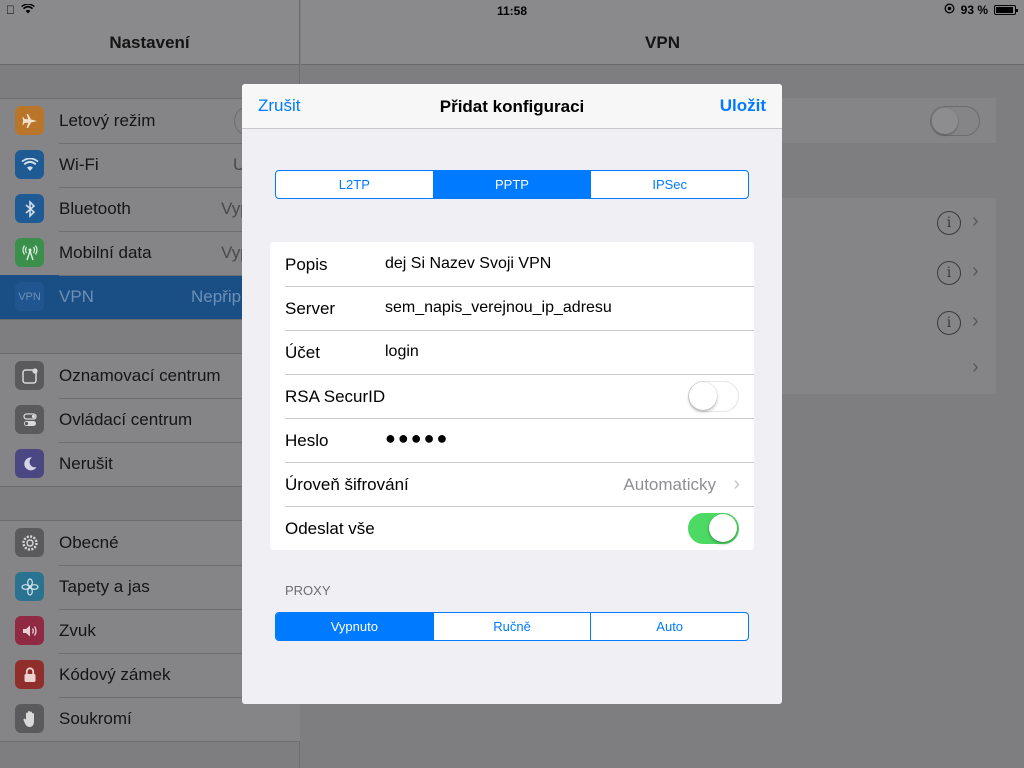 The height and width of the screenshot is (768, 1024). What do you see at coordinates (302, 352) in the screenshot?
I see `account-label: Účet` at bounding box center [302, 352].